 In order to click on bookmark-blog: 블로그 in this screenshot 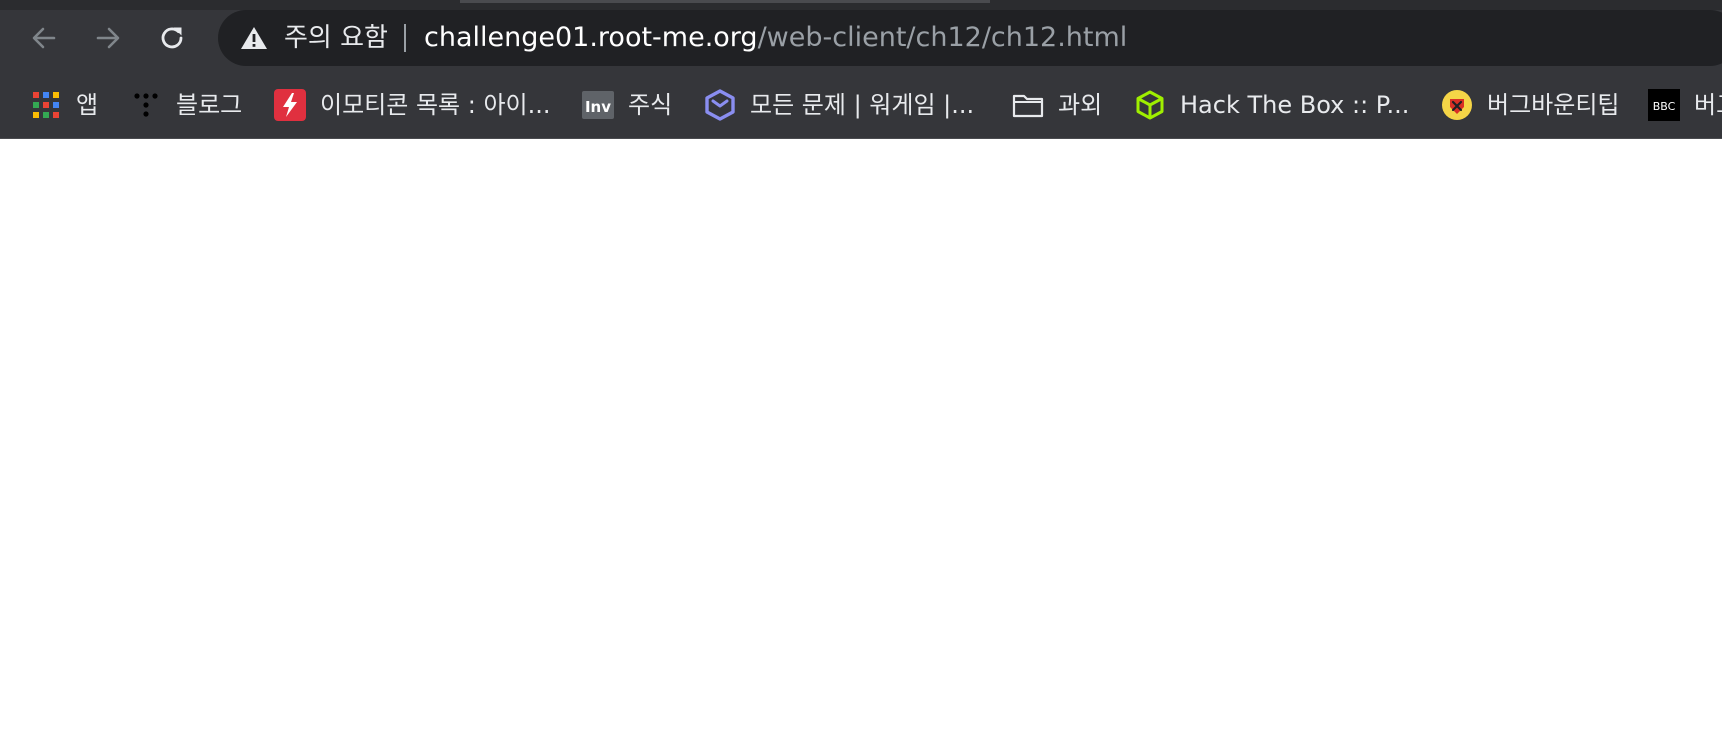, I will do `click(186, 105)`.